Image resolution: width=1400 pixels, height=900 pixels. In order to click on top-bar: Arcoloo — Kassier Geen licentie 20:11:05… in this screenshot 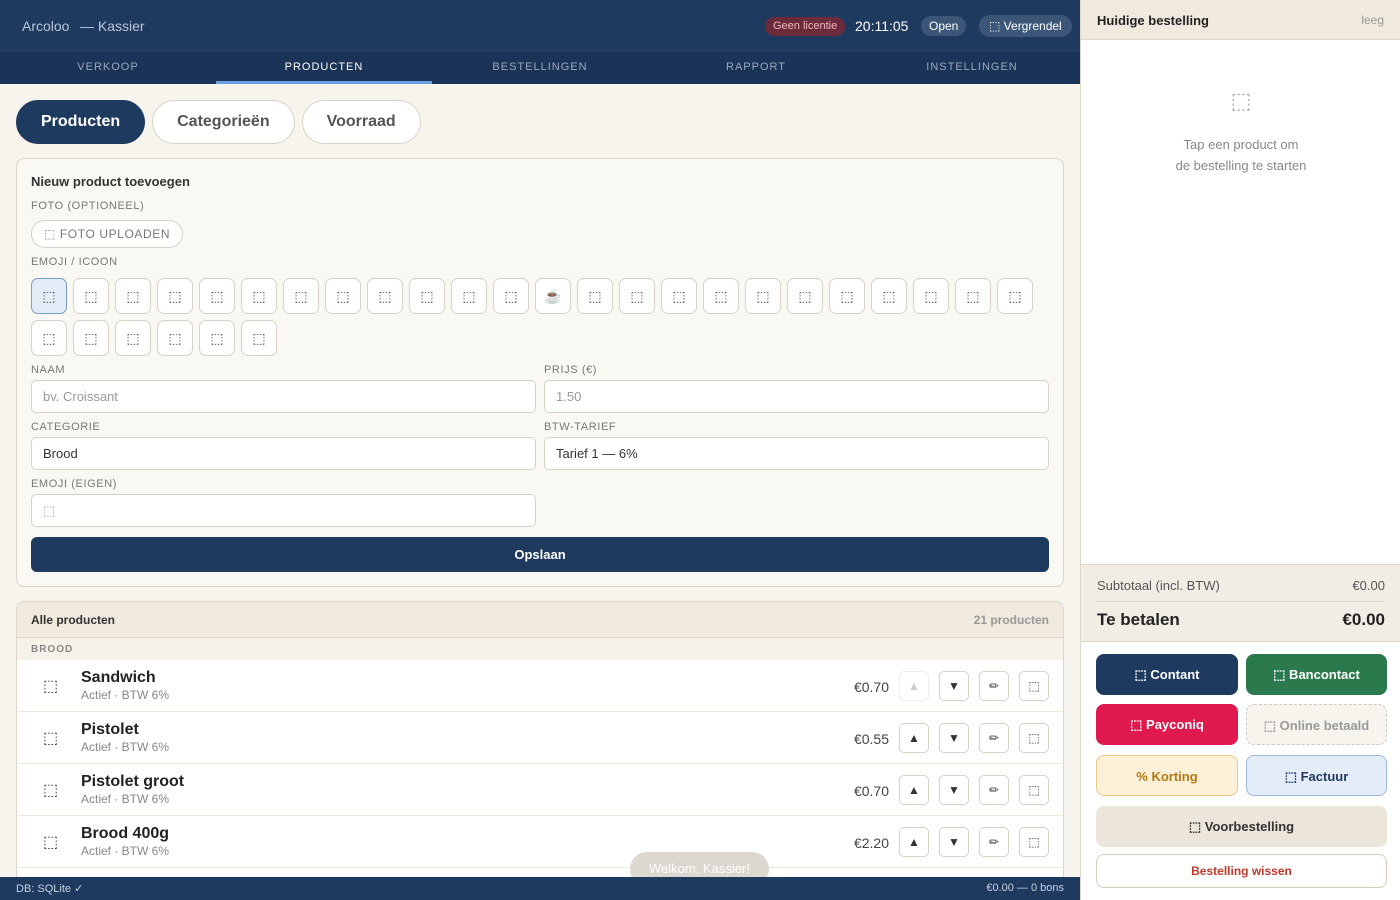, I will do `click(540, 26)`.